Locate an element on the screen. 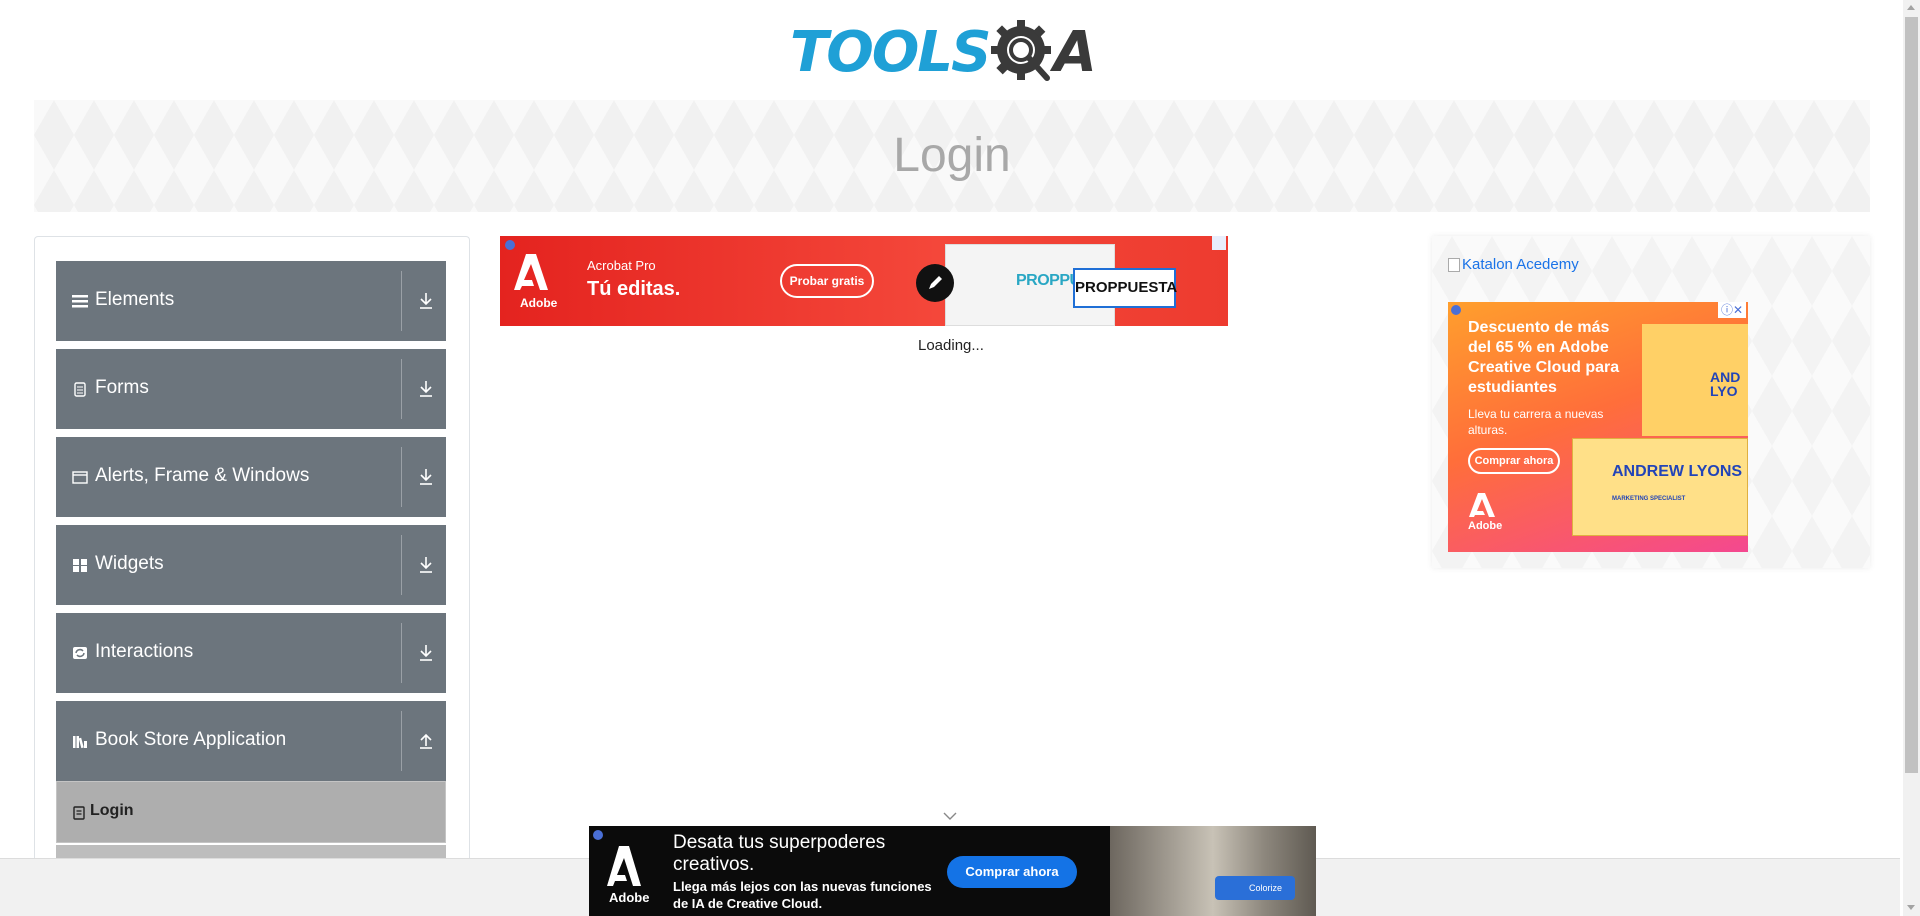 The height and width of the screenshot is (916, 1920). ad-subtext: Lleva tu carrera a nuevas alturas. is located at coordinates (1536, 422).